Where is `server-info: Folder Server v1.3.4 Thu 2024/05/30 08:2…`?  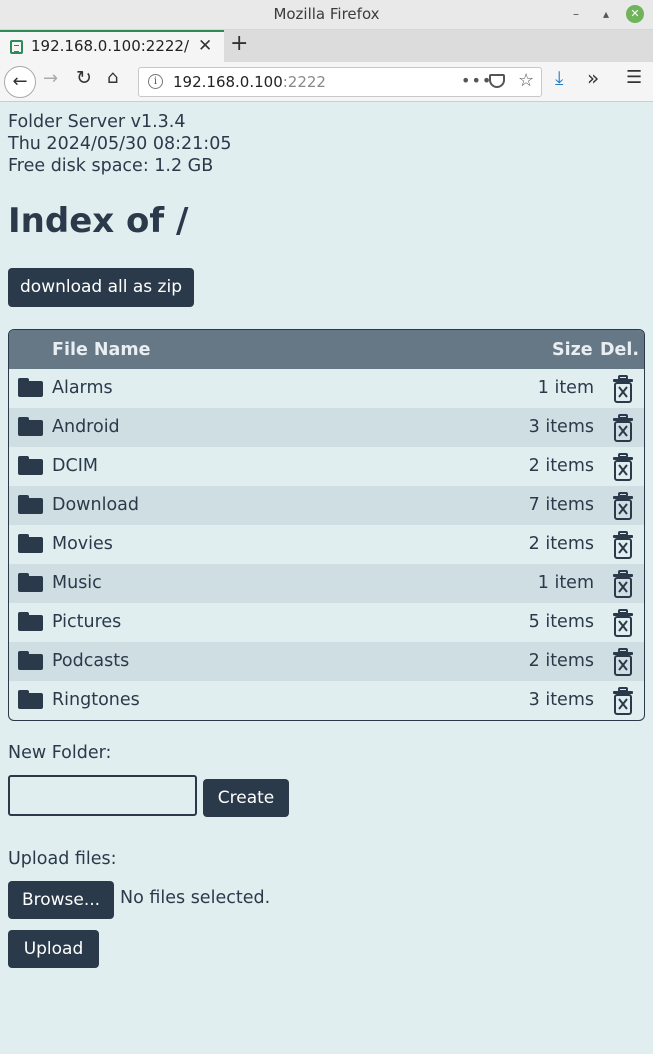 server-info: Folder Server v1.3.4 Thu 2024/05/30 08:2… is located at coordinates (119, 144).